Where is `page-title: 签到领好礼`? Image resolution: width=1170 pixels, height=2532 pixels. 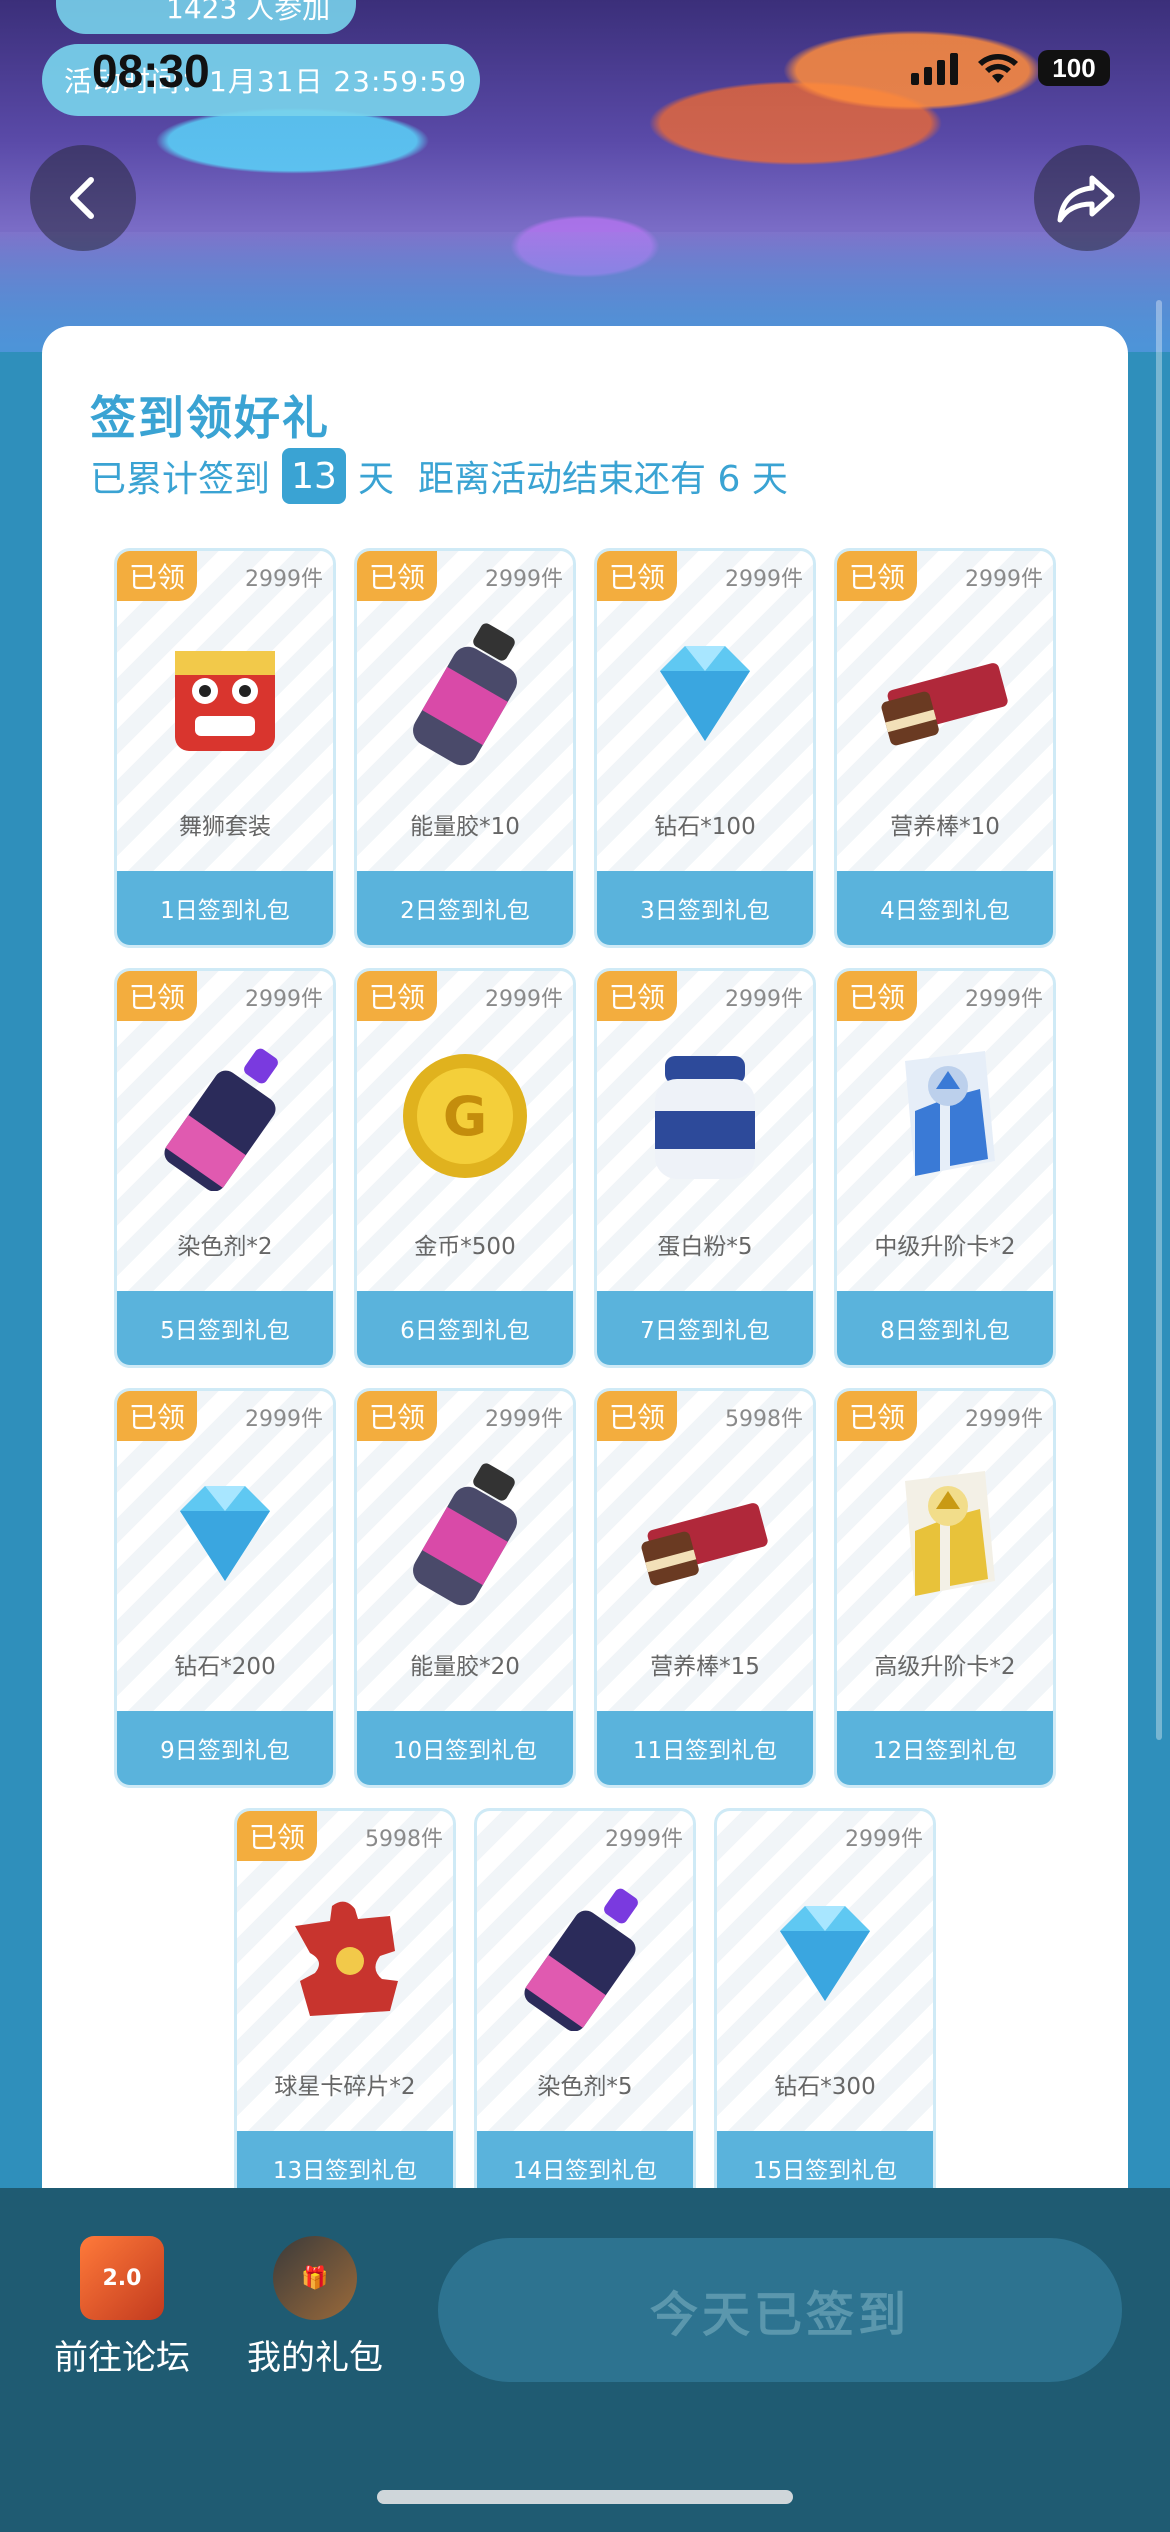
page-title: 签到领好礼 is located at coordinates (210, 418).